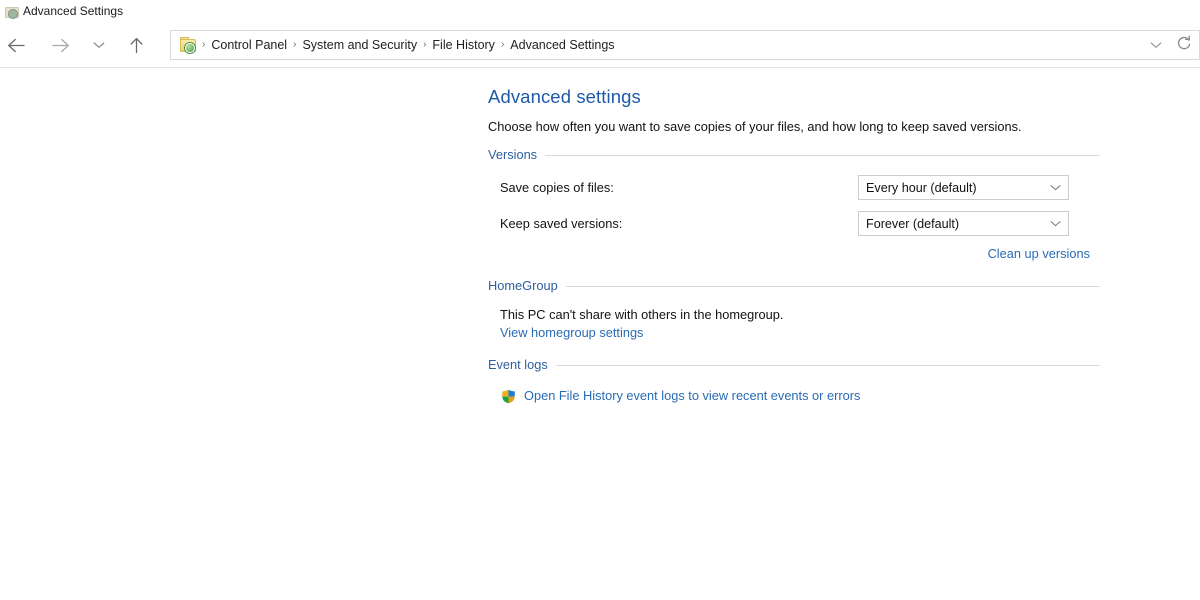  I want to click on back-button, so click(16, 45).